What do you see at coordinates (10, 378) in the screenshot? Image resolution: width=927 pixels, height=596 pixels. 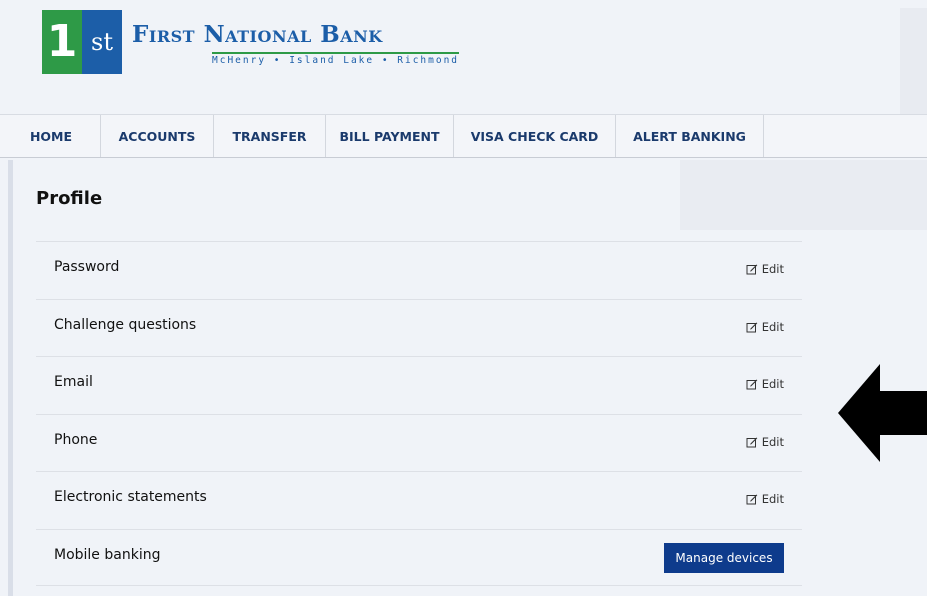 I see `content-left-border` at bounding box center [10, 378].